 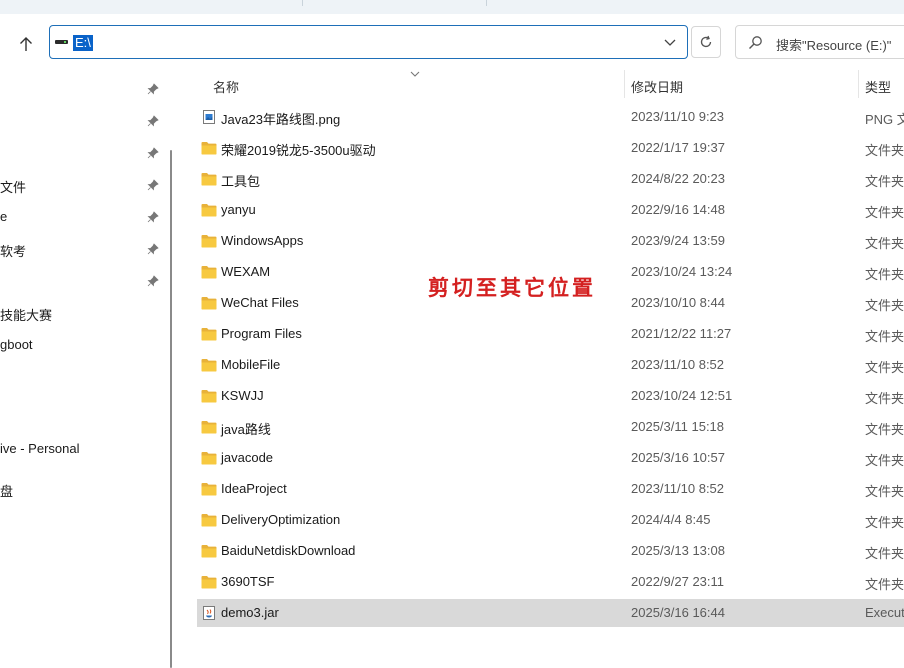 I want to click on navigation-toolbar: E:\ 搜索"Resource (E:)", so click(x=452, y=42).